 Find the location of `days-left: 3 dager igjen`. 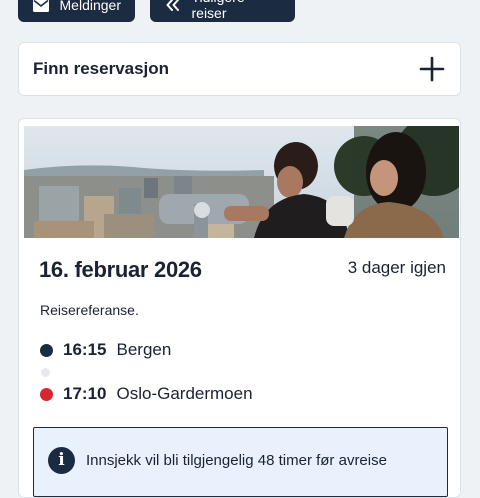

days-left: 3 dager igjen is located at coordinates (396, 267).